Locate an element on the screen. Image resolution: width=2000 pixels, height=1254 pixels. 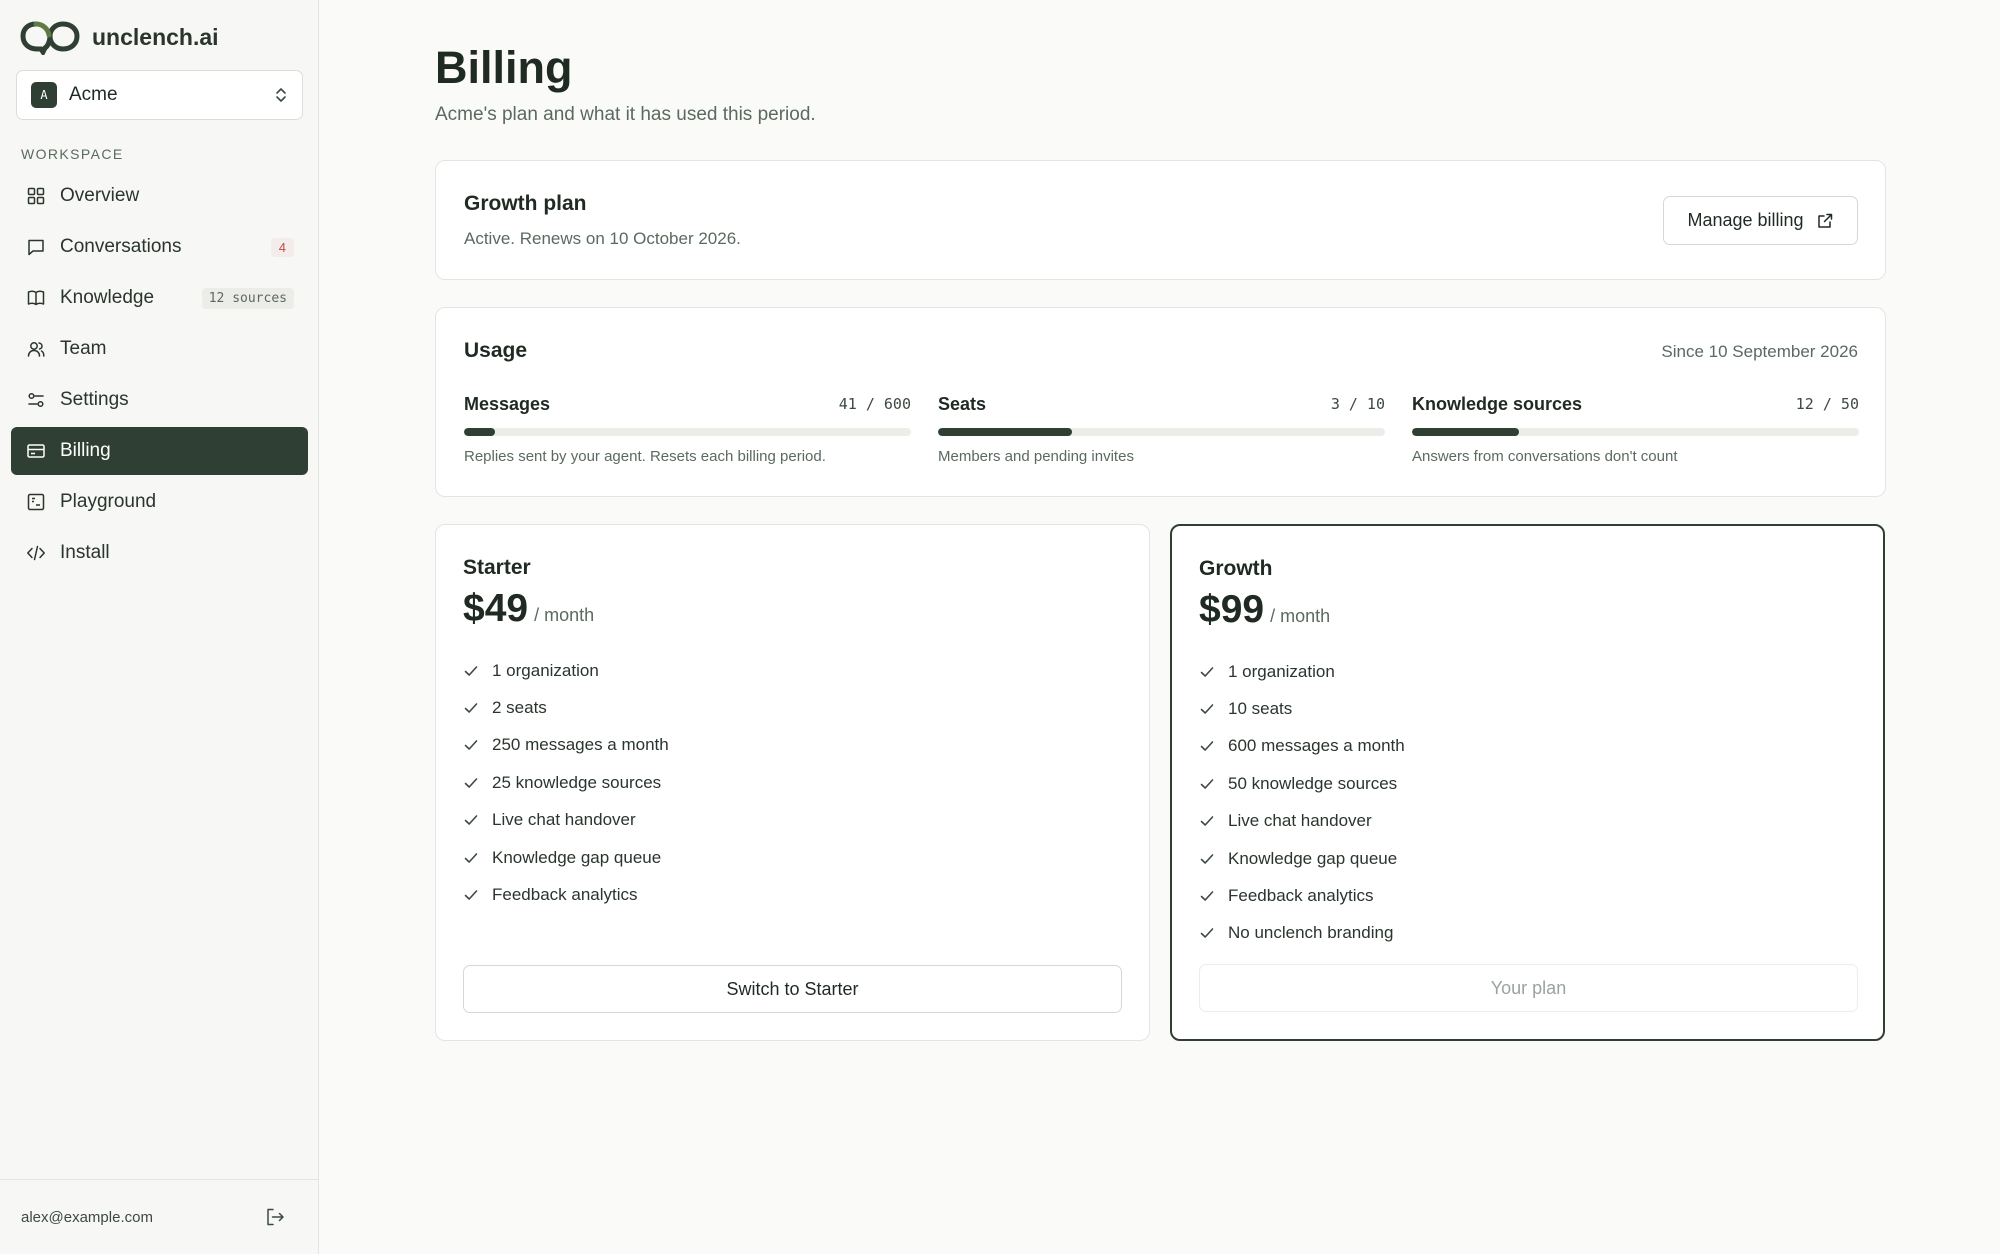
sidebar-item-label: Settings is located at coordinates (94, 399).